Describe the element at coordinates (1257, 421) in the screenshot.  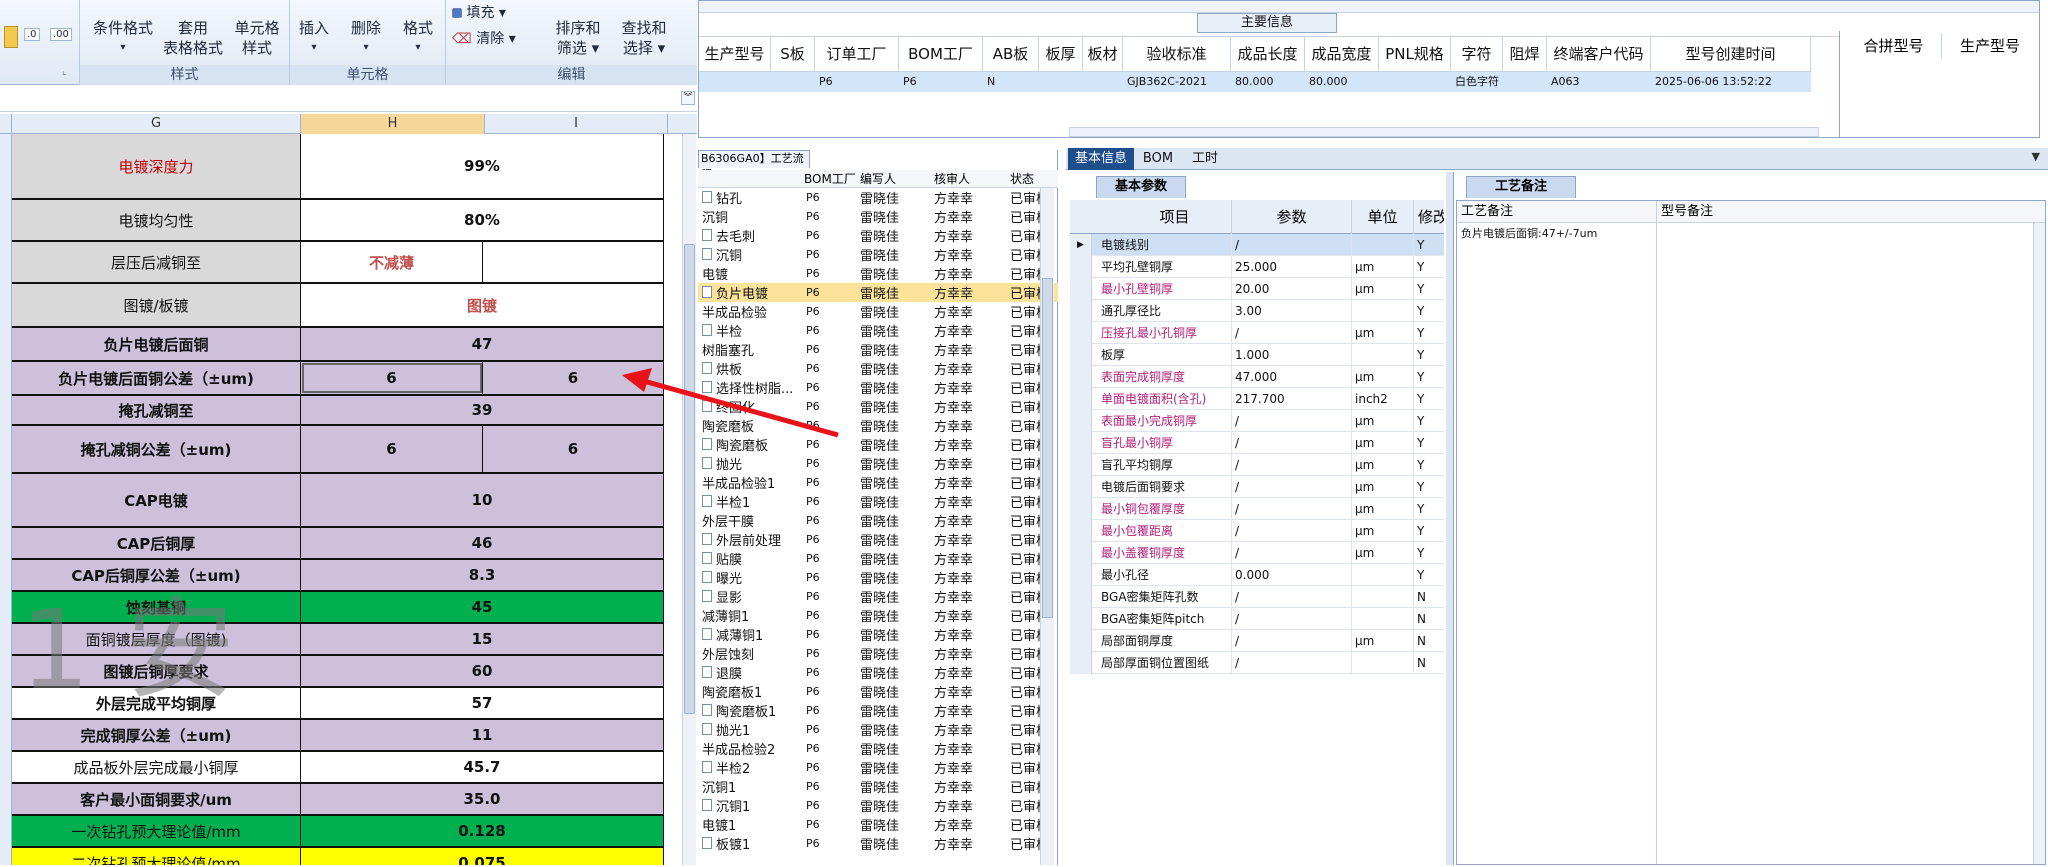
I see `param-row: 表面最小完成铜厚 / μm Y` at that location.